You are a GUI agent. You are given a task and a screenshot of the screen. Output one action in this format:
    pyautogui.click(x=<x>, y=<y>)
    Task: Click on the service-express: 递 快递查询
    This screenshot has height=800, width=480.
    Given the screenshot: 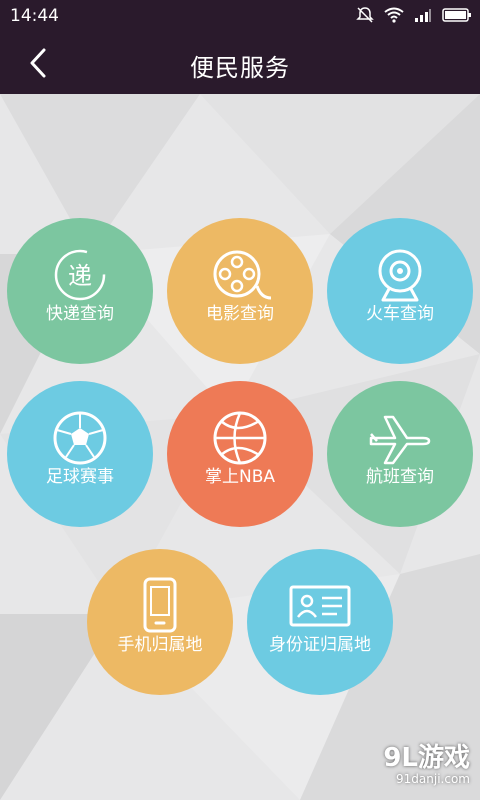 What is the action you would take?
    pyautogui.click(x=80, y=291)
    